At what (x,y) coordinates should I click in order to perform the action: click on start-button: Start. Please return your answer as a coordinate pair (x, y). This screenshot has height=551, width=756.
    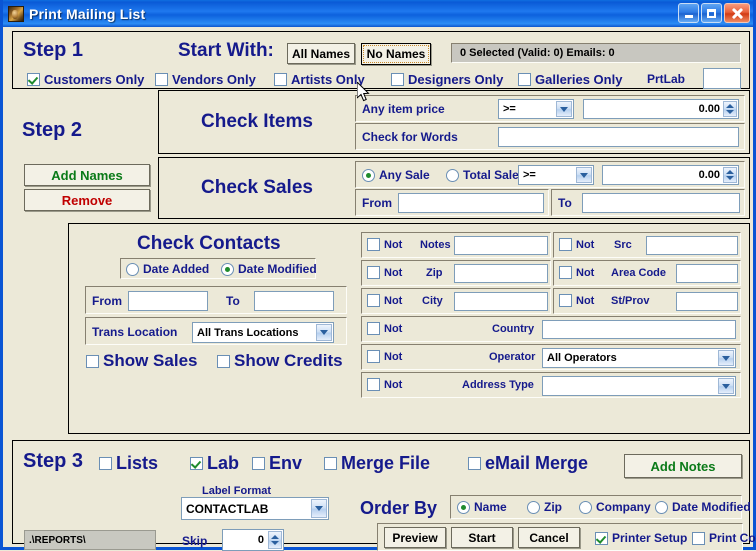
    Looking at the image, I should click on (482, 537).